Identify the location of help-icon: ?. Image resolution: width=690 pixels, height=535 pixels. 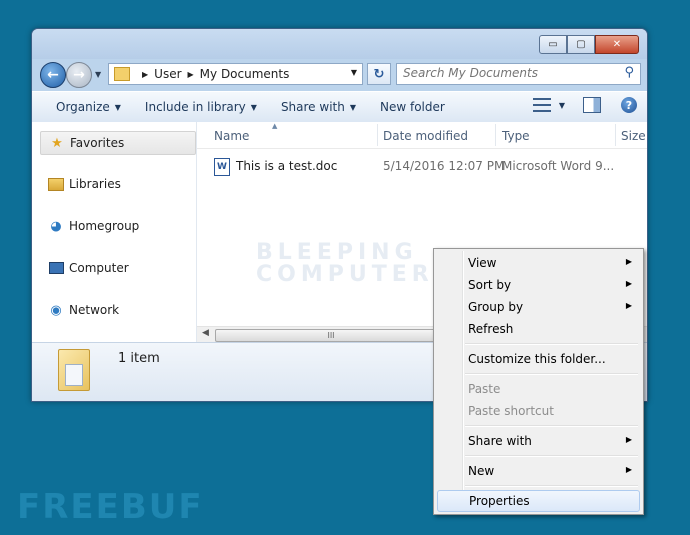
(629, 105).